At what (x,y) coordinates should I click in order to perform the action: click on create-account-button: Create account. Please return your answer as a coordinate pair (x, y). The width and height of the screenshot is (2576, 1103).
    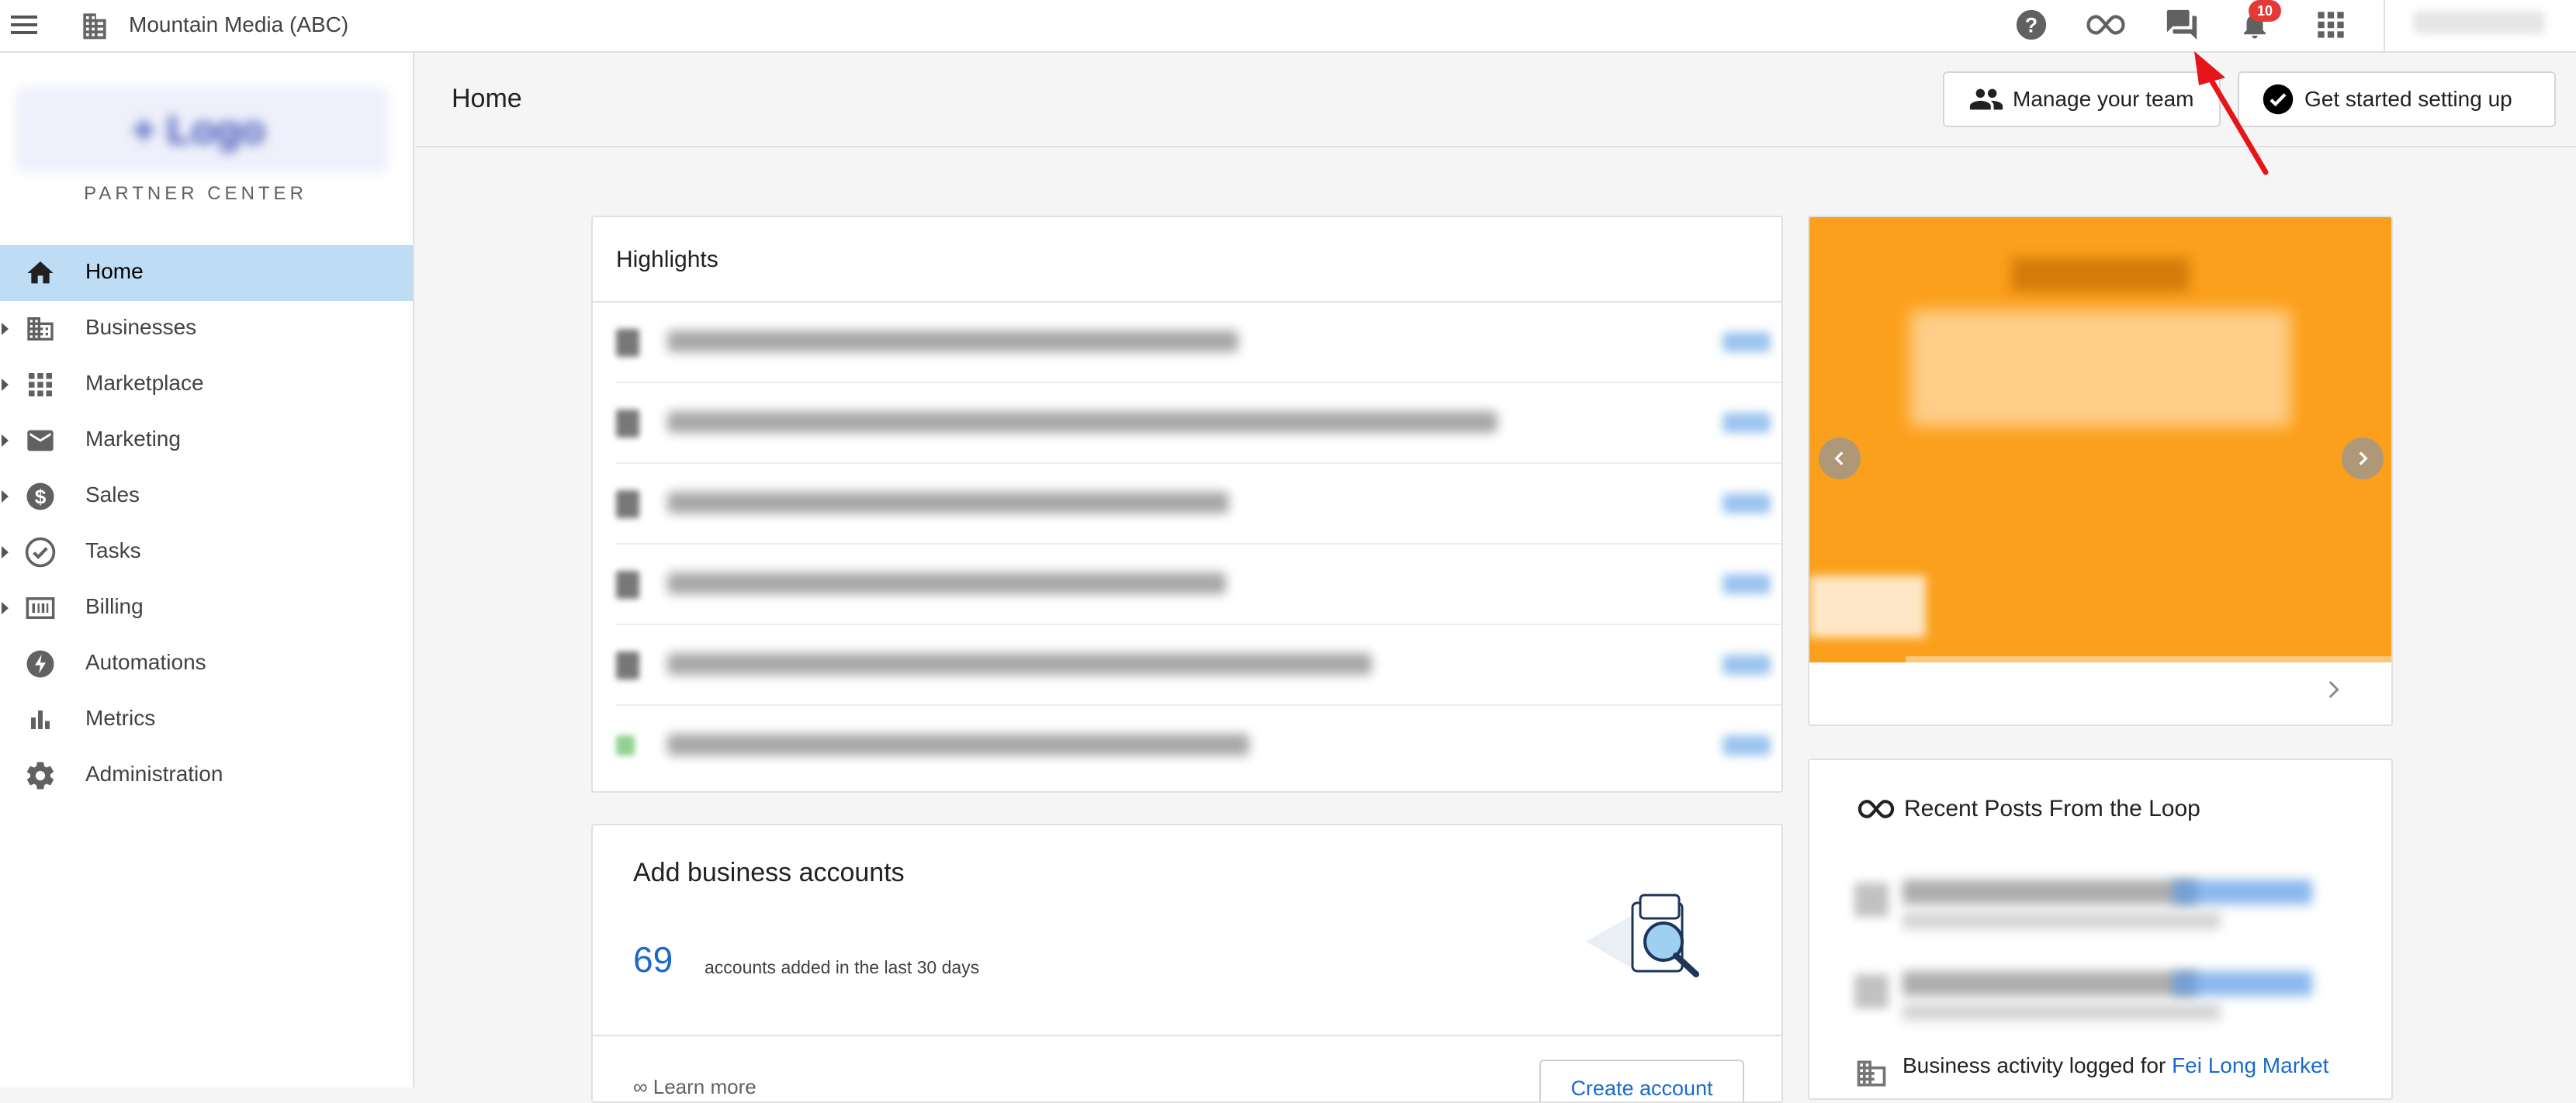
    Looking at the image, I should click on (1641, 1081).